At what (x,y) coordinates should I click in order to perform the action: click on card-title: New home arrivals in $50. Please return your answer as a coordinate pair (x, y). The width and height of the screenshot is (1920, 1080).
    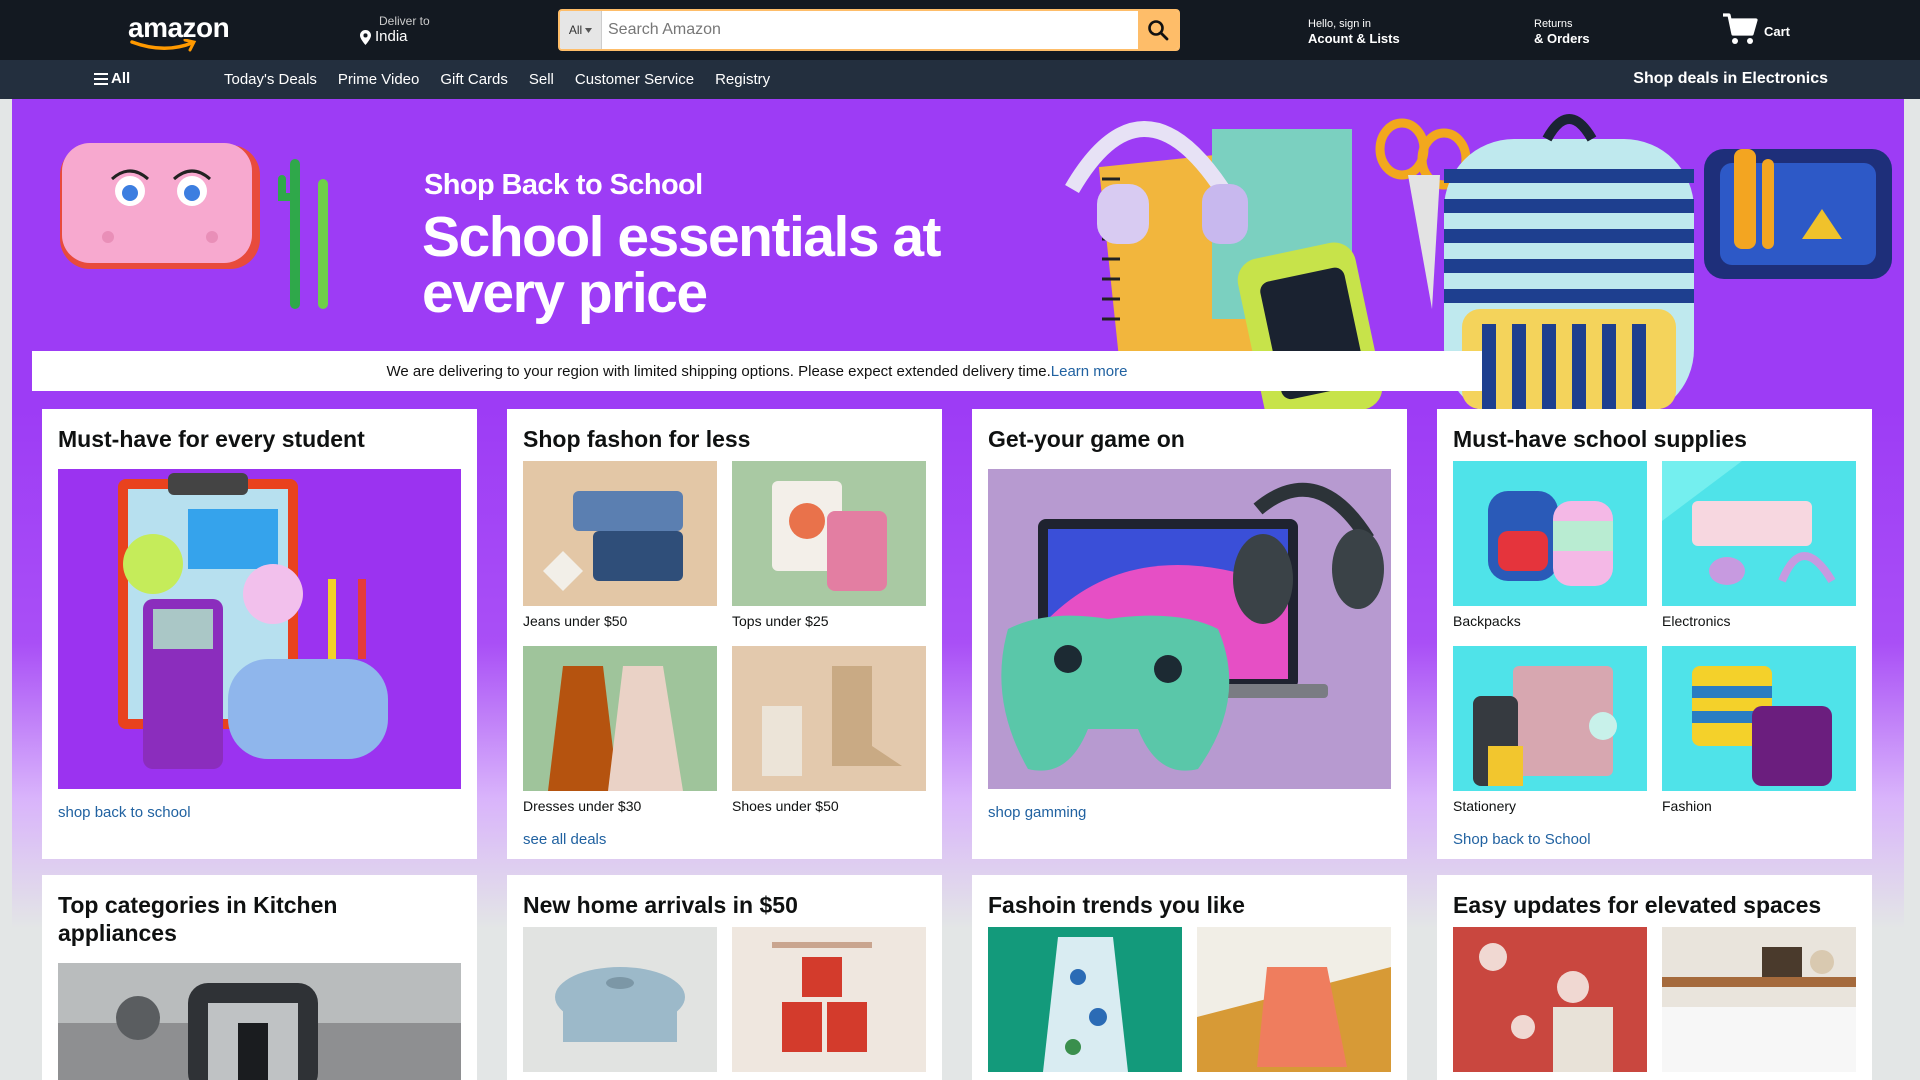
    Looking at the image, I should click on (660, 905).